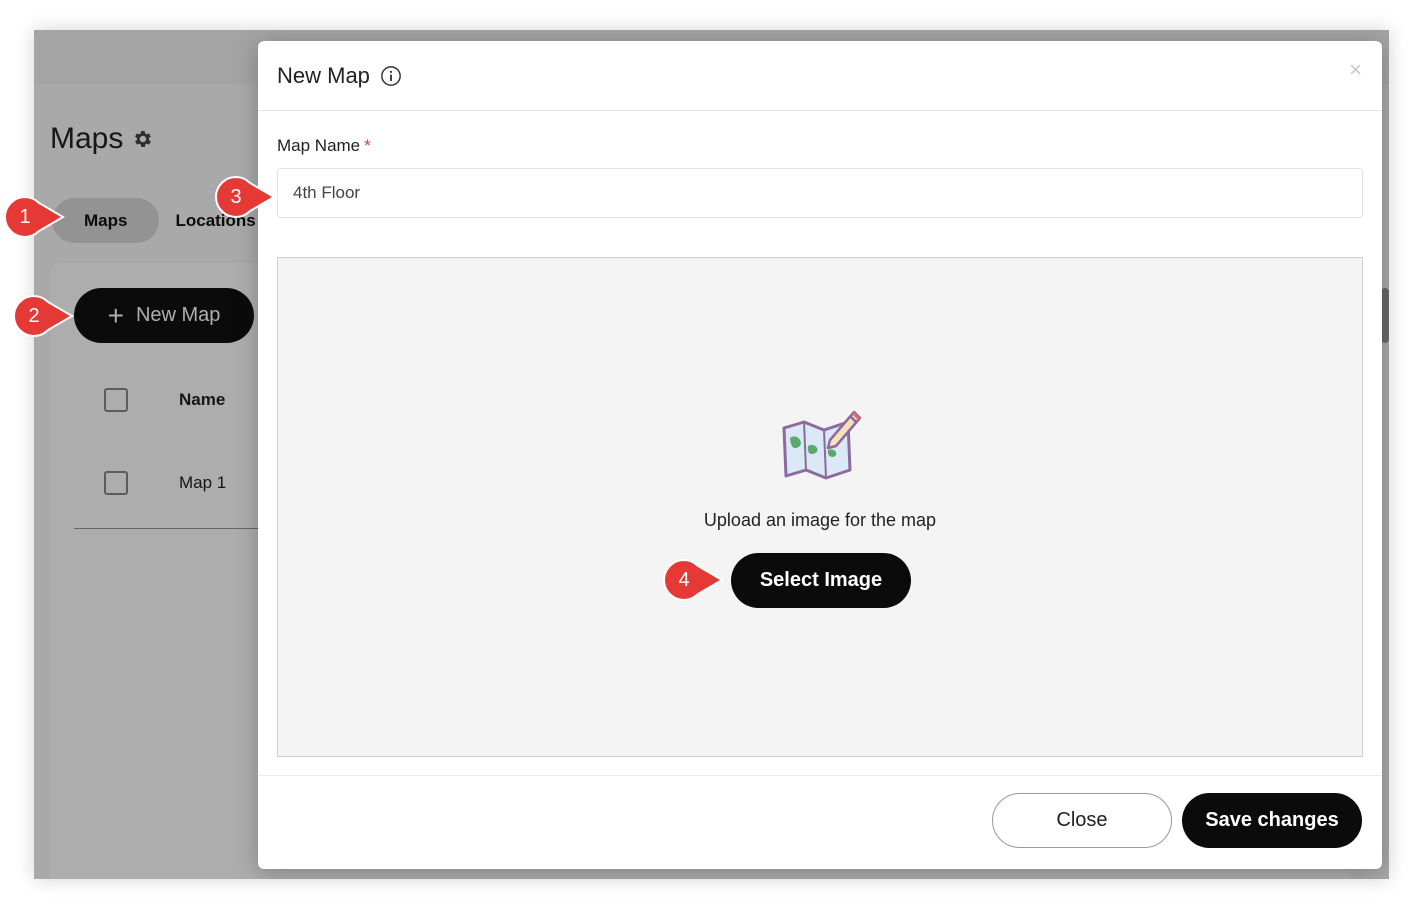 Image resolution: width=1419 pixels, height=909 pixels. I want to click on select-image-button: Select Image, so click(821, 580).